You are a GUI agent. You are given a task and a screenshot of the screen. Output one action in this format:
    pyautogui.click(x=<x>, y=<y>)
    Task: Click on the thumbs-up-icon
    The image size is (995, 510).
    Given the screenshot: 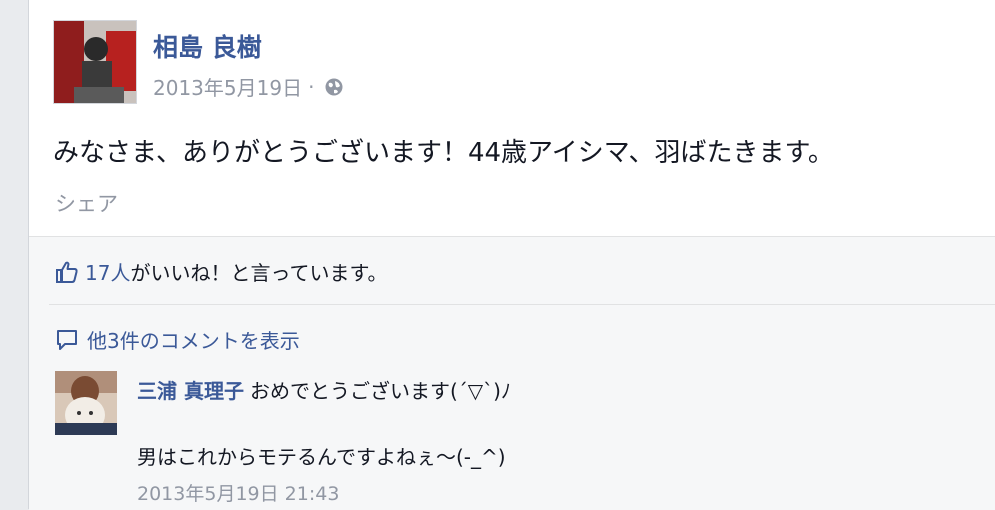 What is the action you would take?
    pyautogui.click(x=67, y=272)
    